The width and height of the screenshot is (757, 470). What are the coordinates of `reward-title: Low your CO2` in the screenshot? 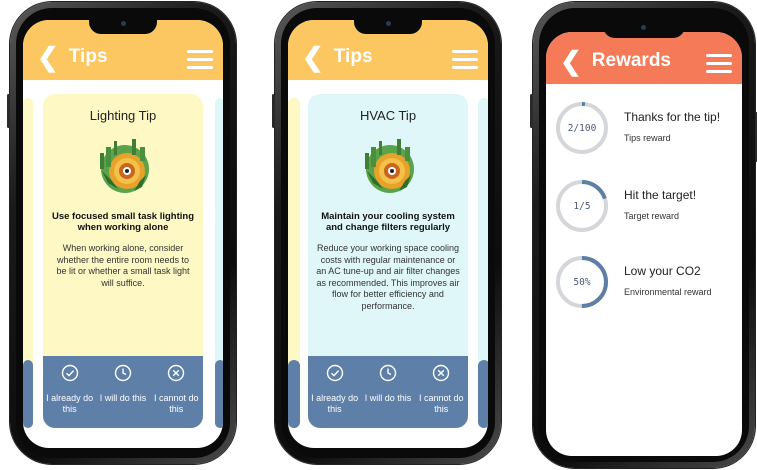 It's located at (662, 271).